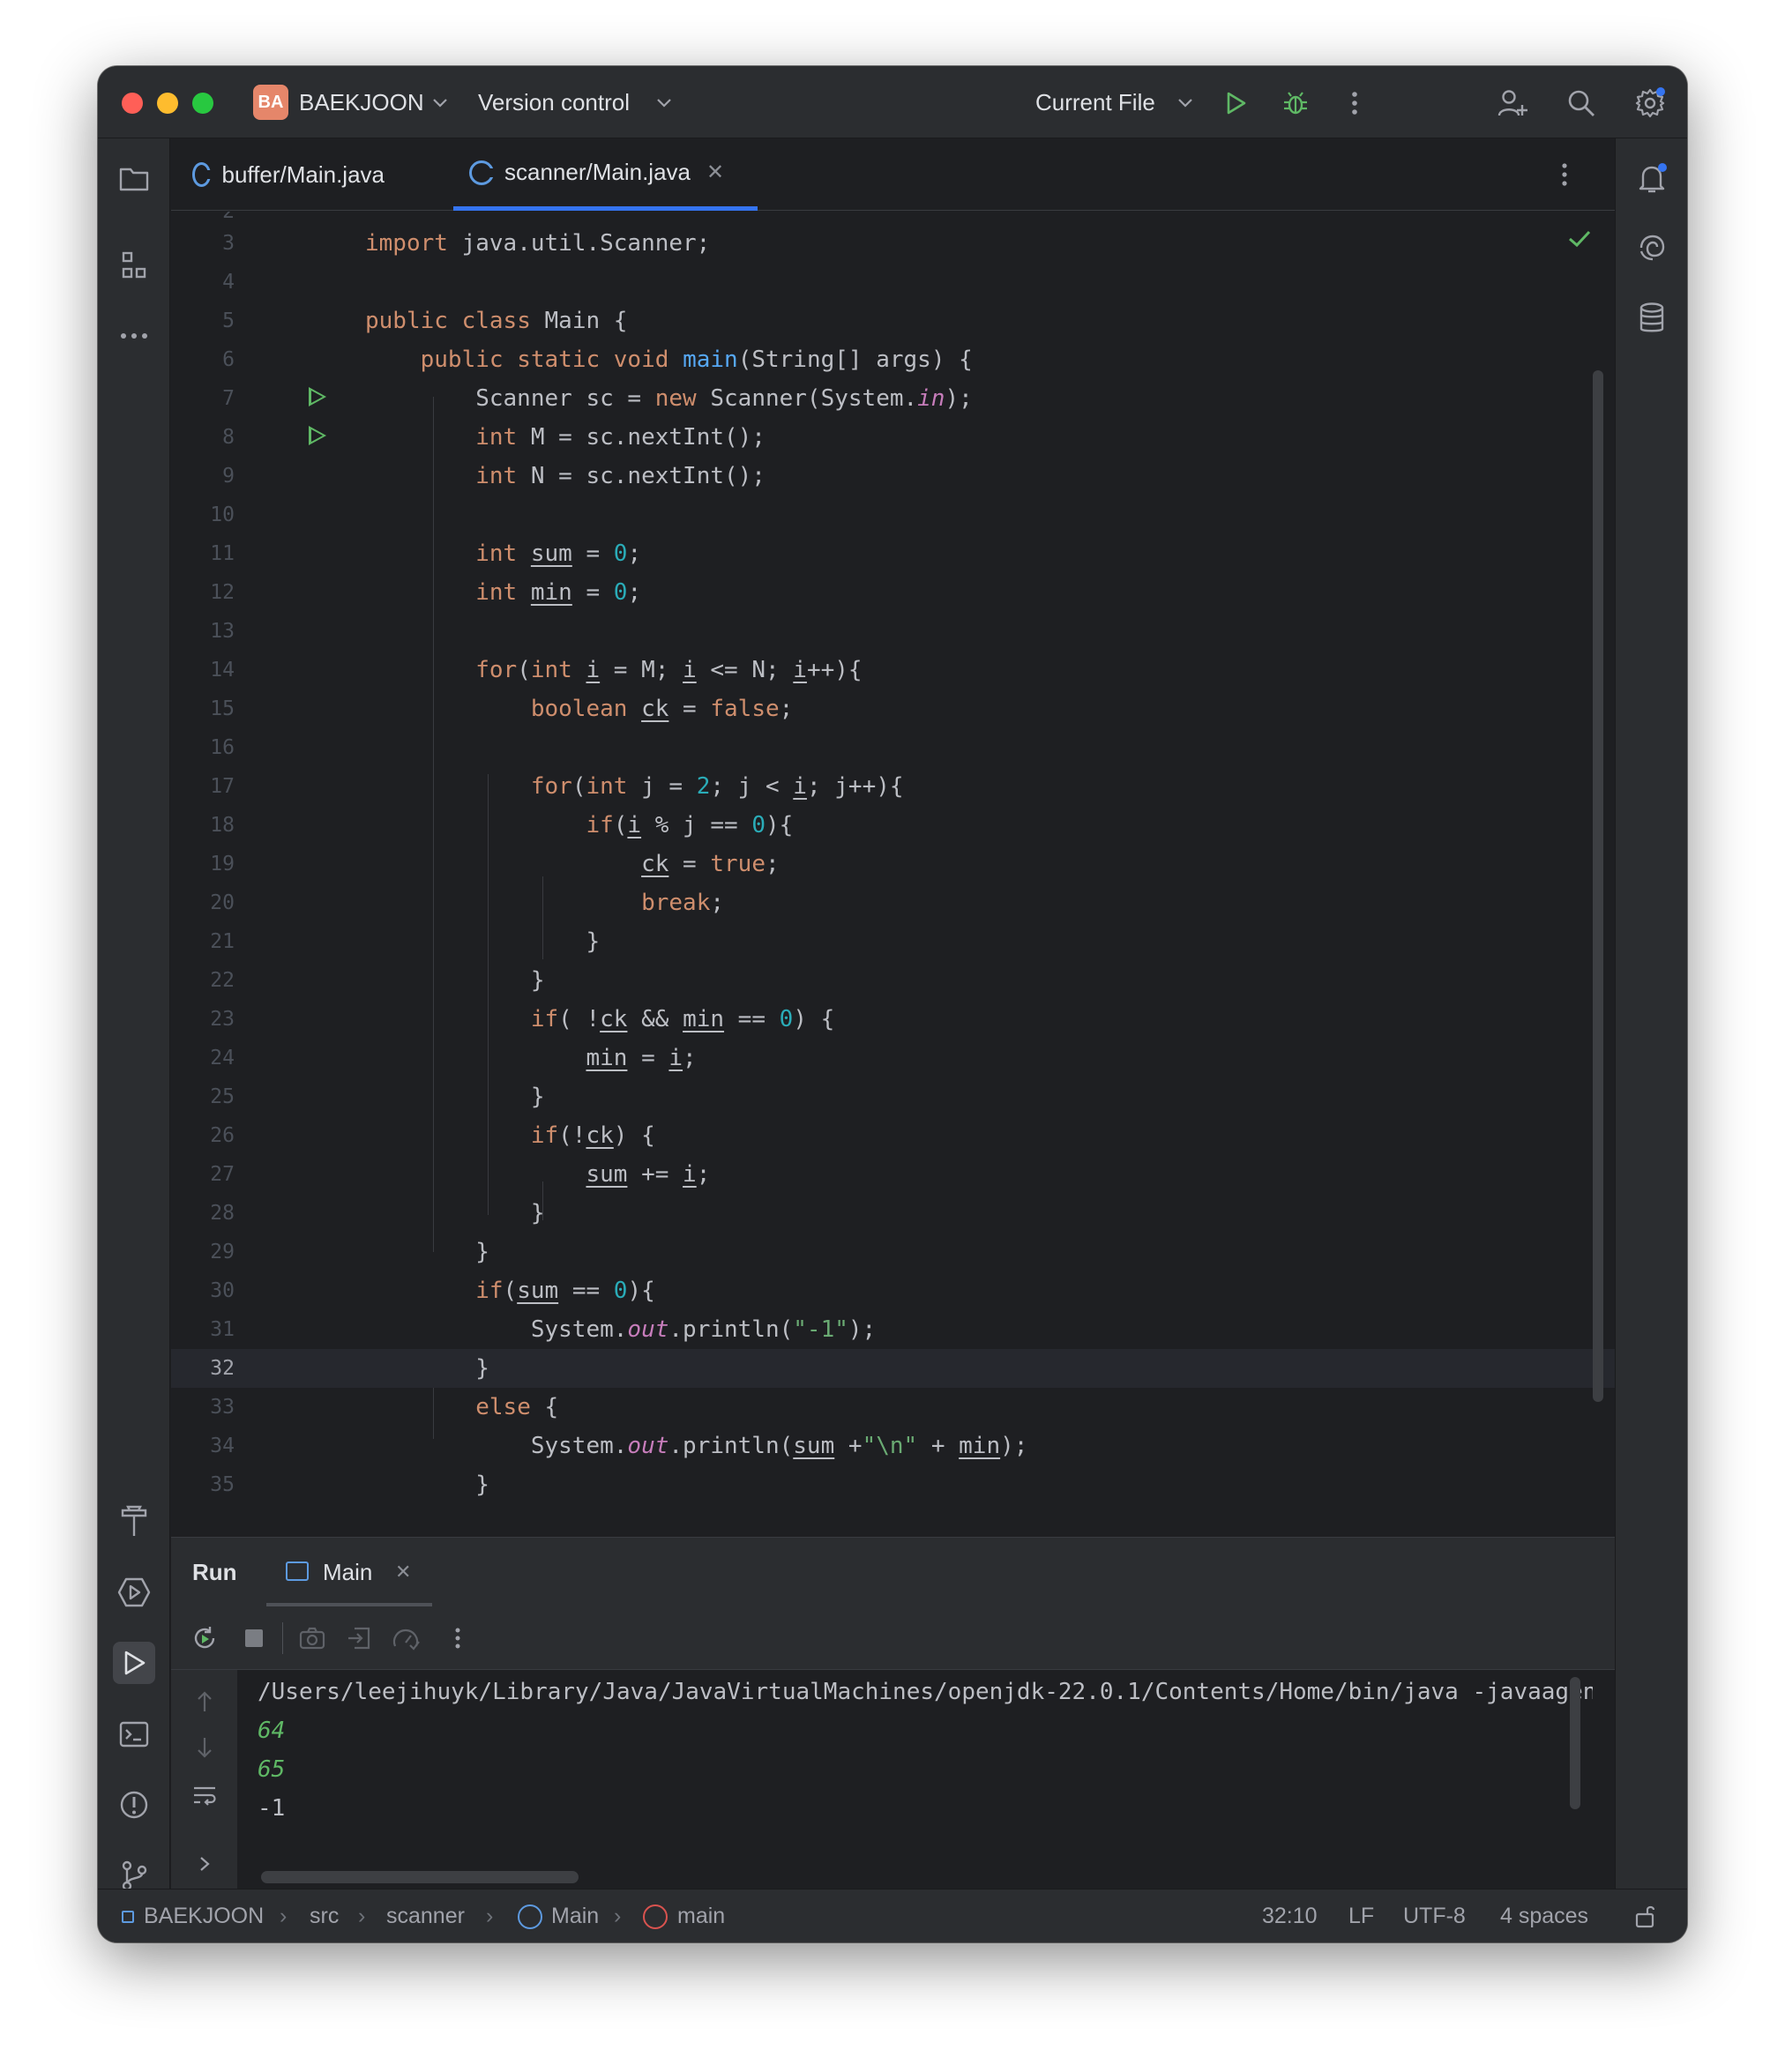 The height and width of the screenshot is (2072, 1785). I want to click on indent-setting: 4 spaces, so click(1544, 1916).